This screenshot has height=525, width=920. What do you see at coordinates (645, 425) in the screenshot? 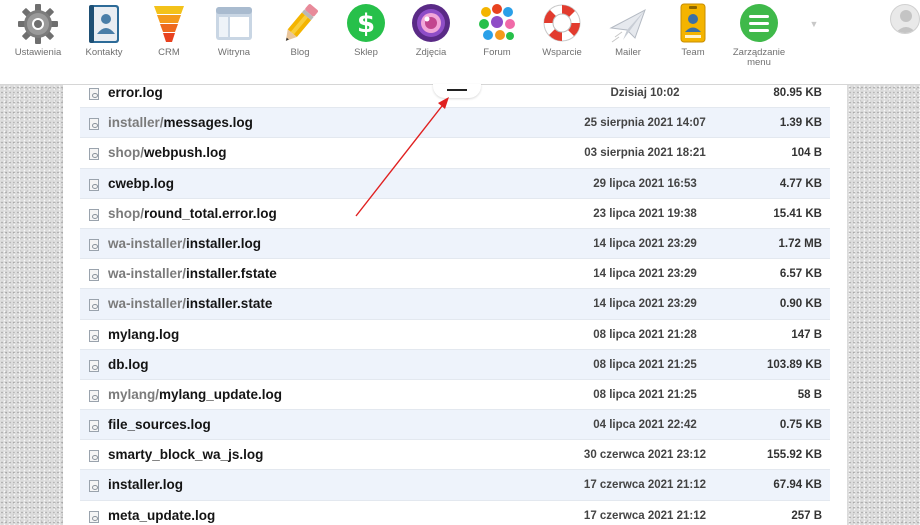
I see `log-file-date: 04 lipca 2021 22:42` at bounding box center [645, 425].